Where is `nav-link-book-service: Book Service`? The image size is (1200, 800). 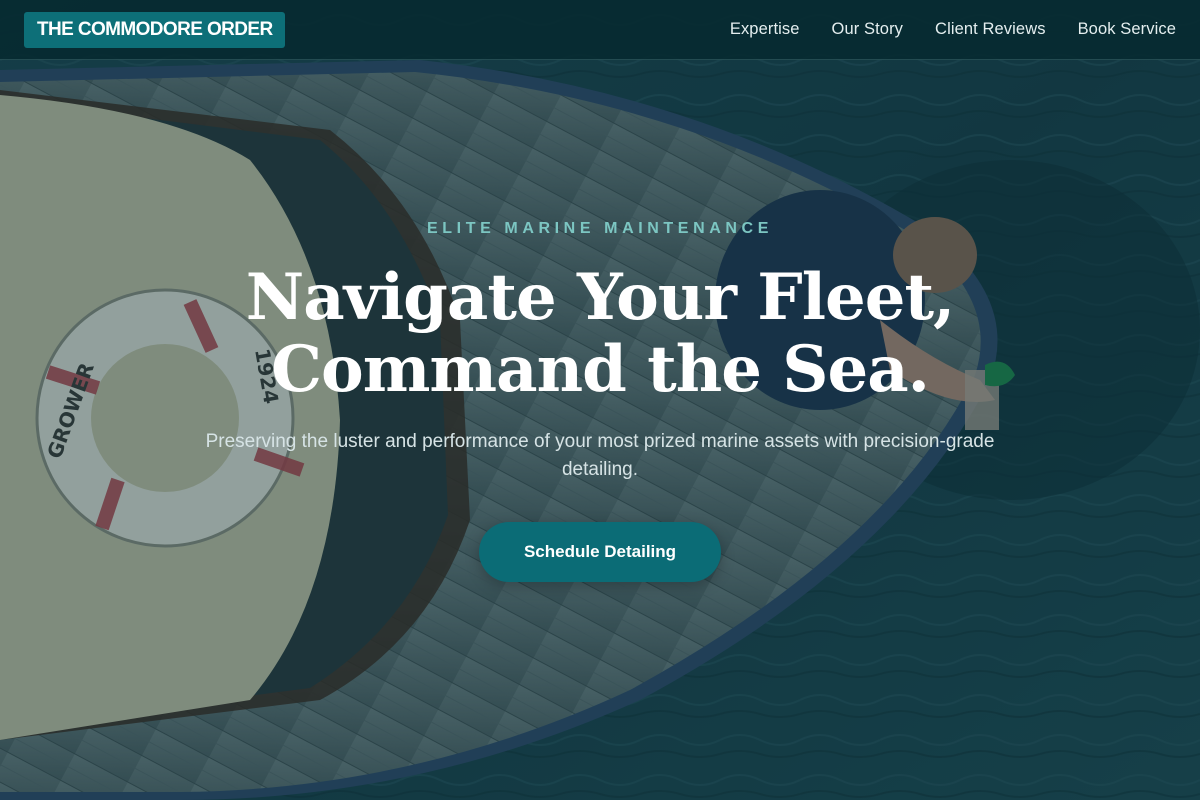 nav-link-book-service: Book Service is located at coordinates (1127, 29).